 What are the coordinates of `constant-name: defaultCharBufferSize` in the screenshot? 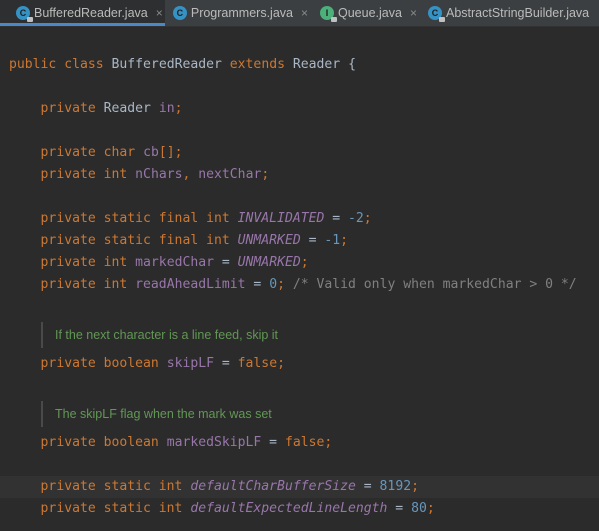 It's located at (273, 486).